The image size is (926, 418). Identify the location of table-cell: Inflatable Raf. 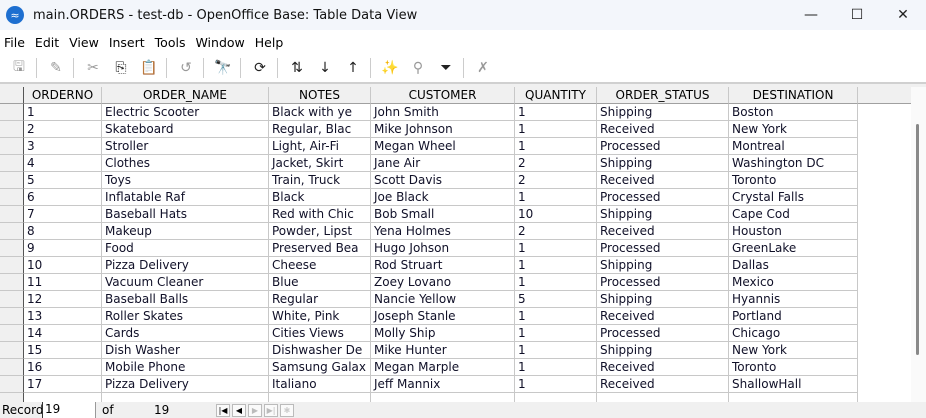
(185, 197).